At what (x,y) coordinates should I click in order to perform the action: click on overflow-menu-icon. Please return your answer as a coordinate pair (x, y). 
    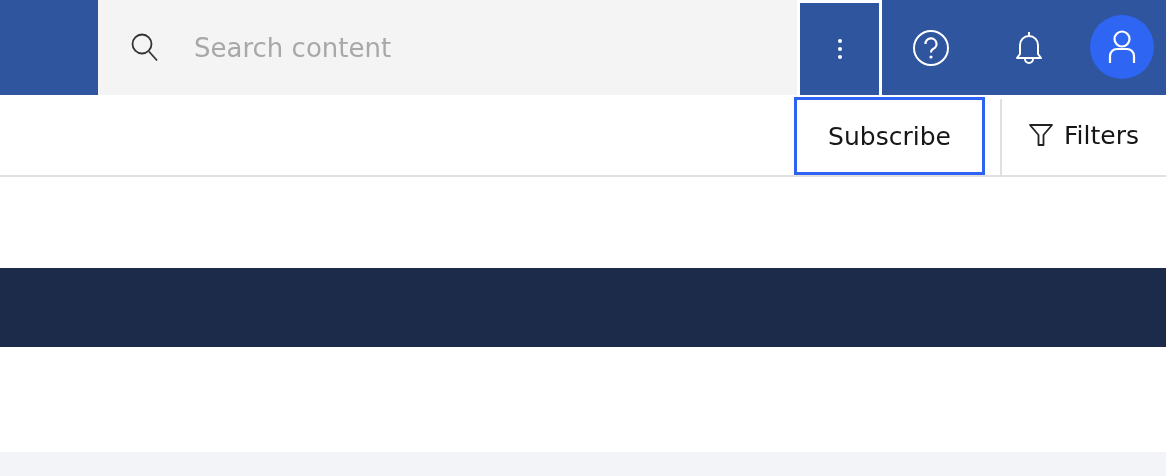
    Looking at the image, I should click on (839, 49).